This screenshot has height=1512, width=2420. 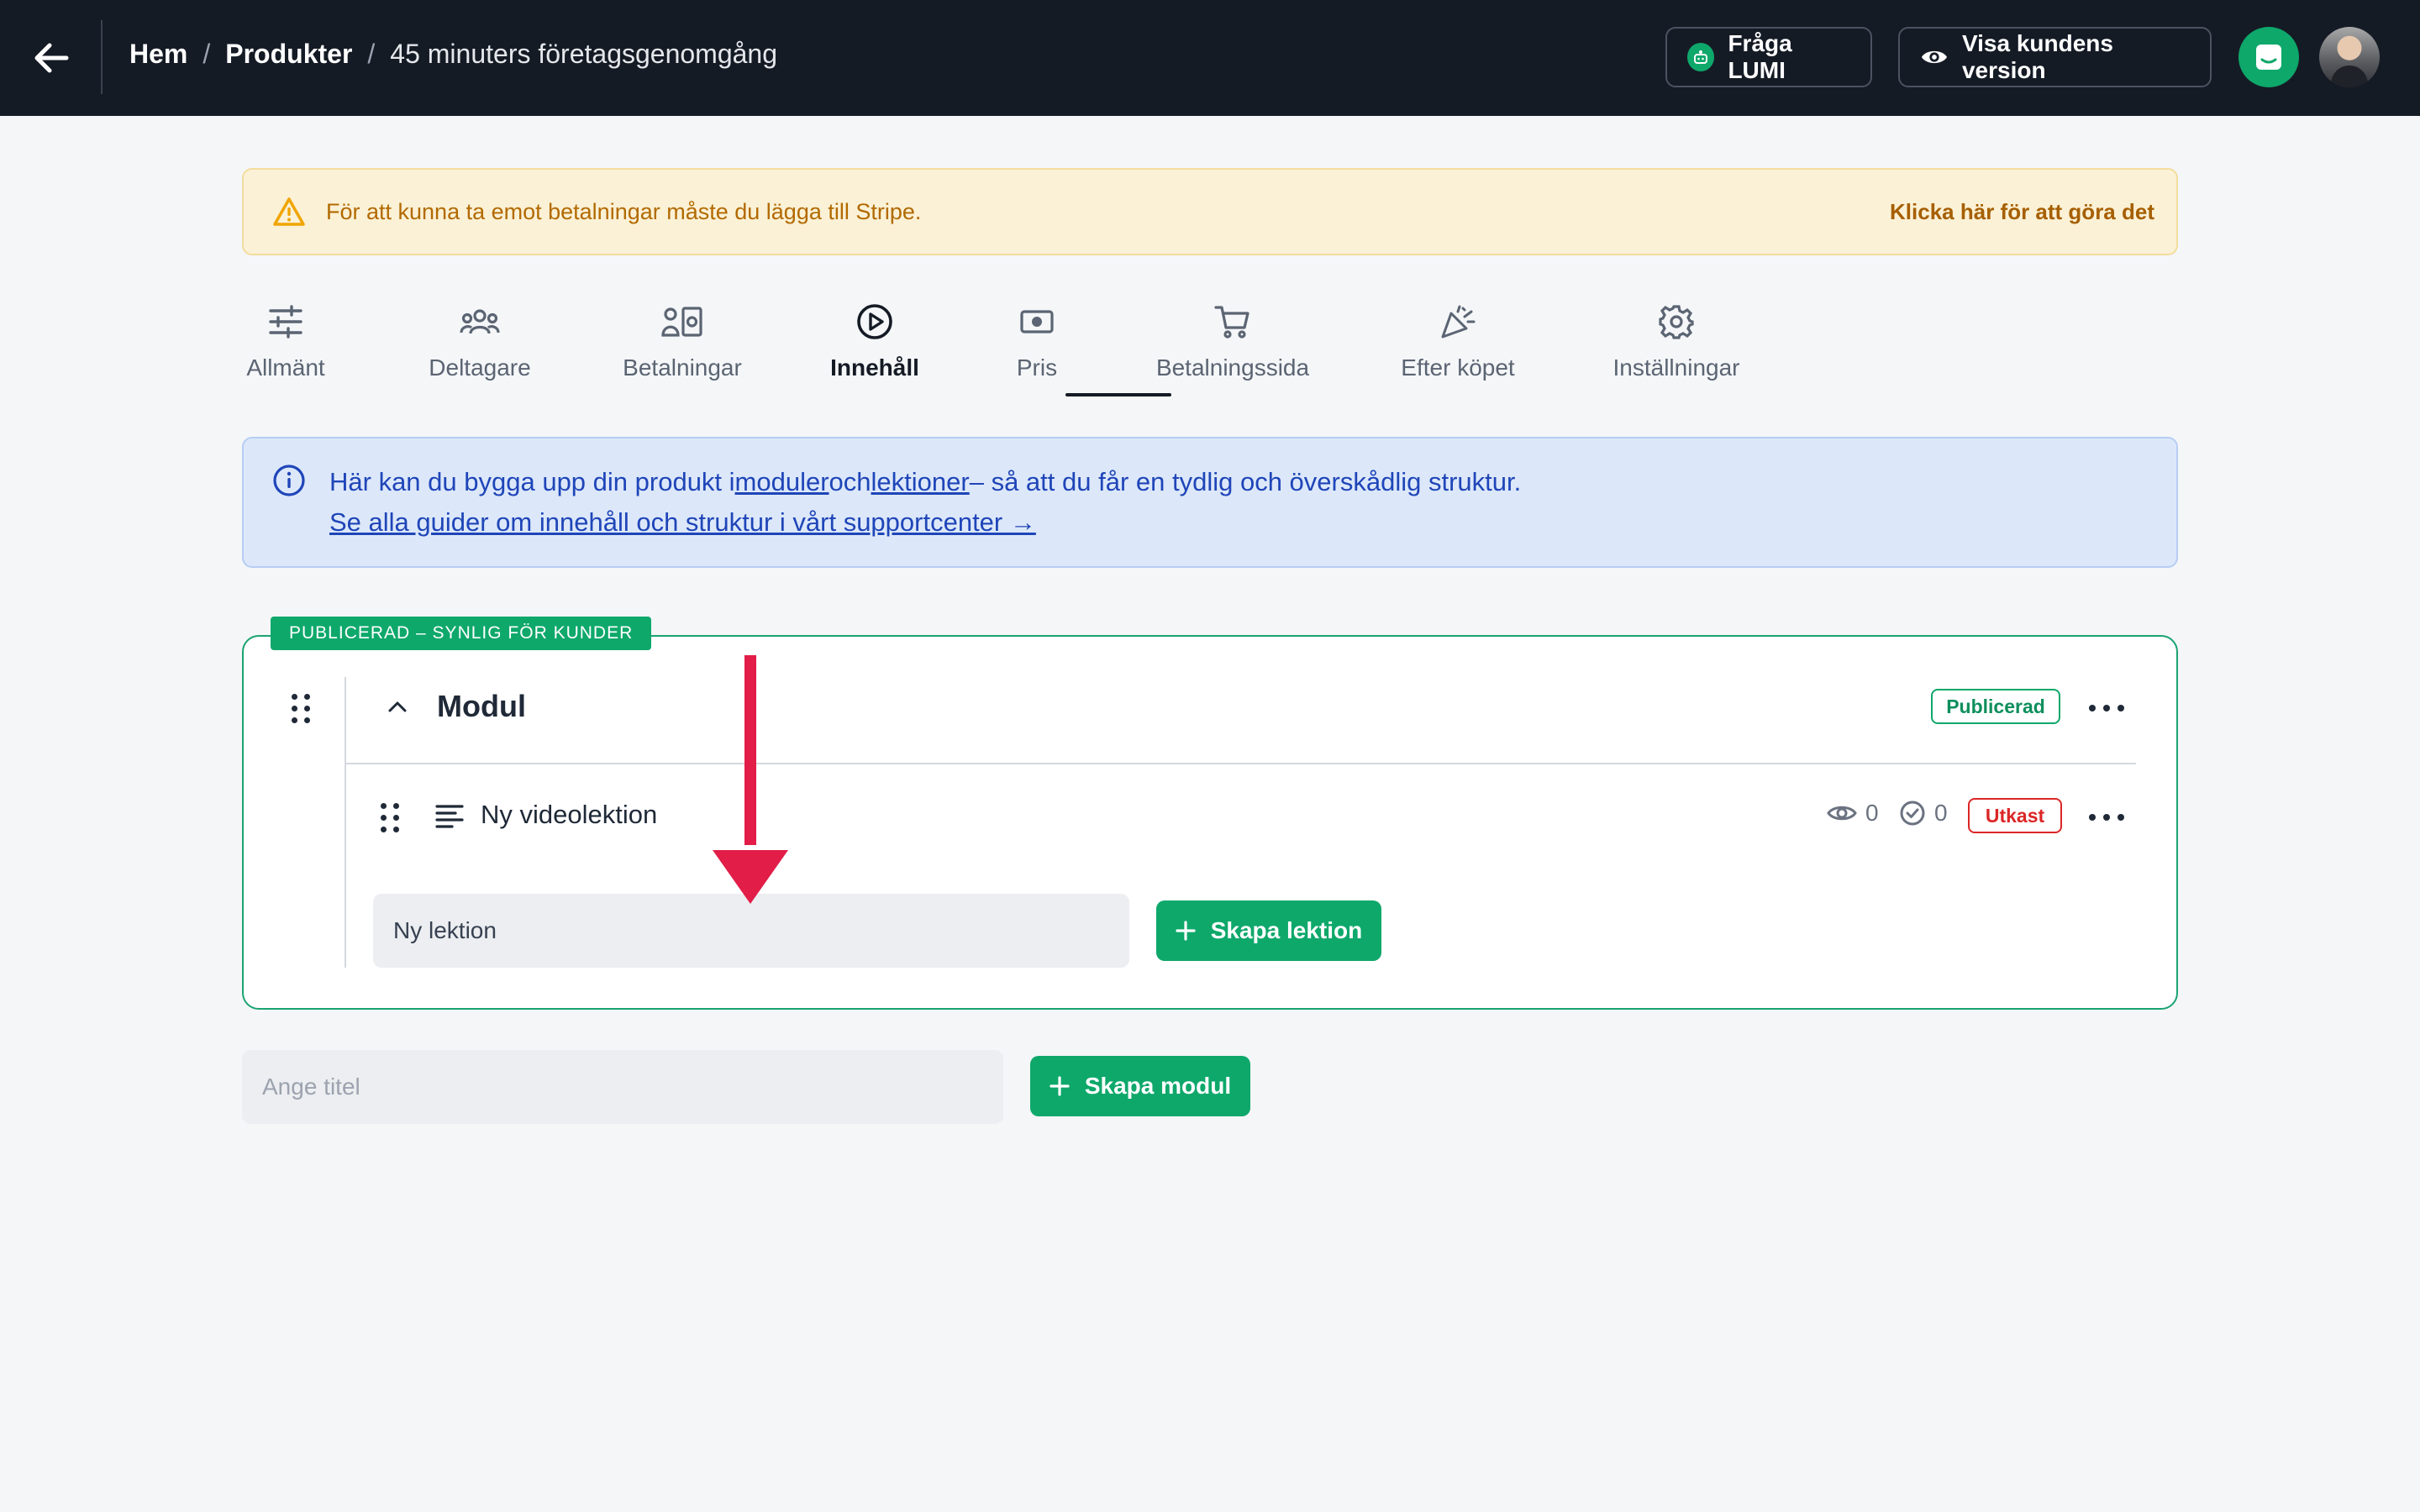 I want to click on lesson-drag-handle, so click(x=390, y=817).